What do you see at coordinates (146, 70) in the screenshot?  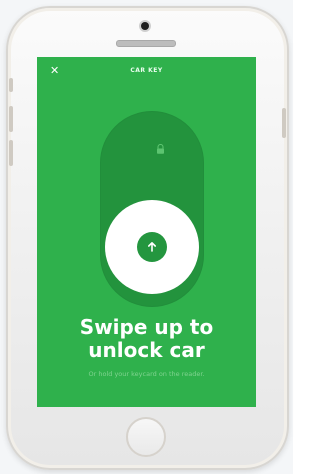 I see `page-title: CAR KEY` at bounding box center [146, 70].